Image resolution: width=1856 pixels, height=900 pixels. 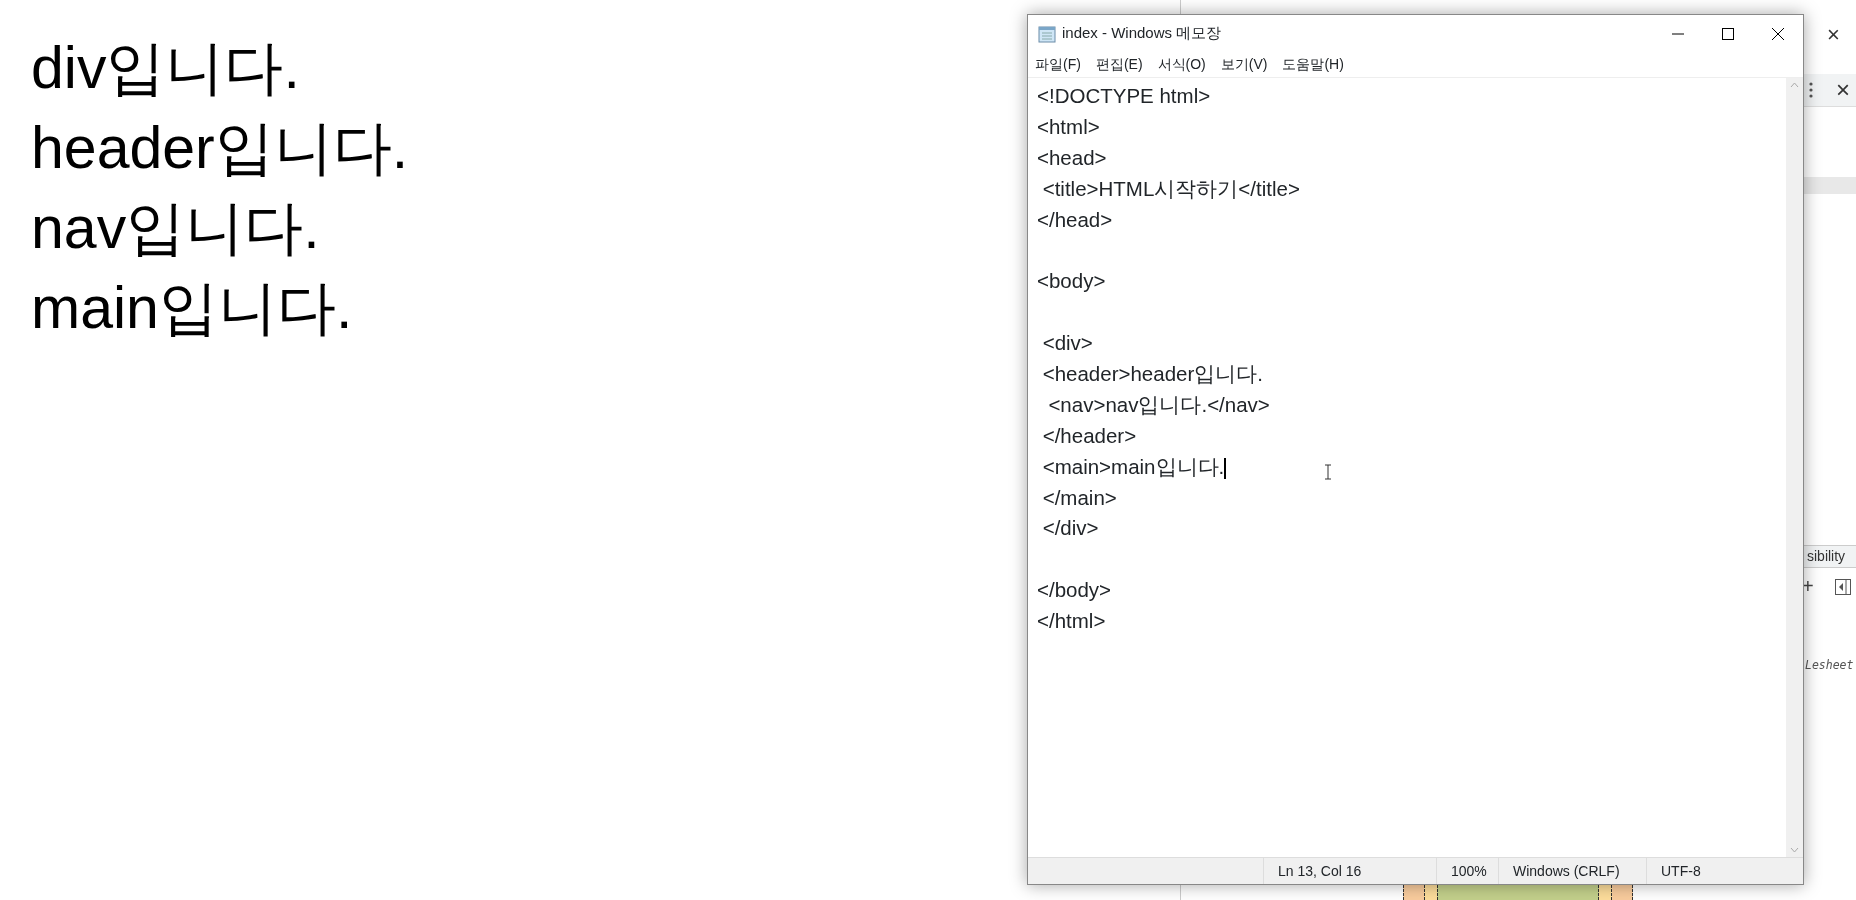 What do you see at coordinates (1572, 871) in the screenshot?
I see `status-text: Windows (CRLF)` at bounding box center [1572, 871].